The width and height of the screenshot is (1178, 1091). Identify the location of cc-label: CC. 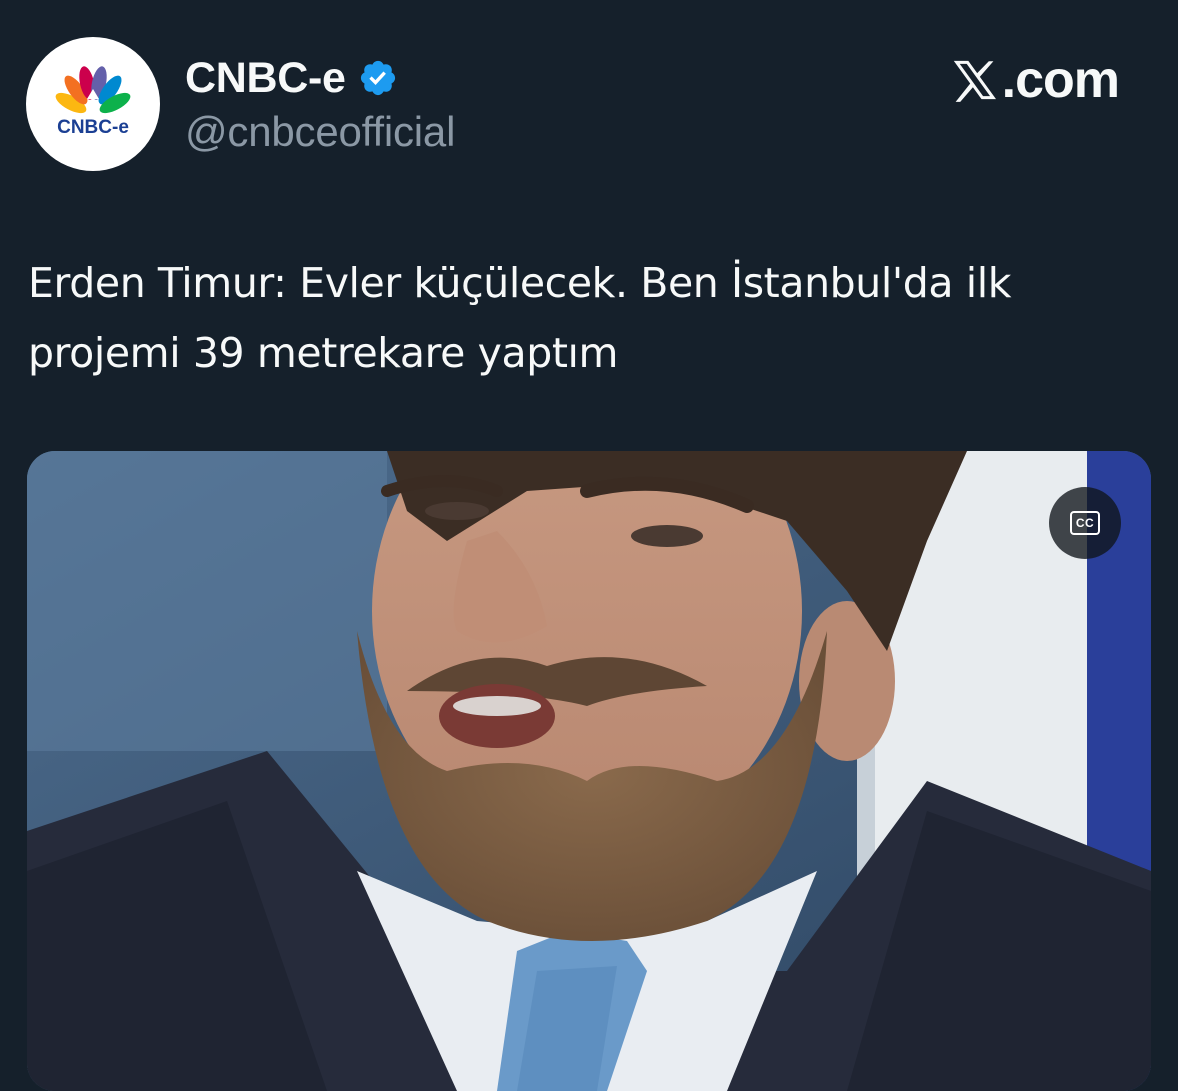
(1085, 523).